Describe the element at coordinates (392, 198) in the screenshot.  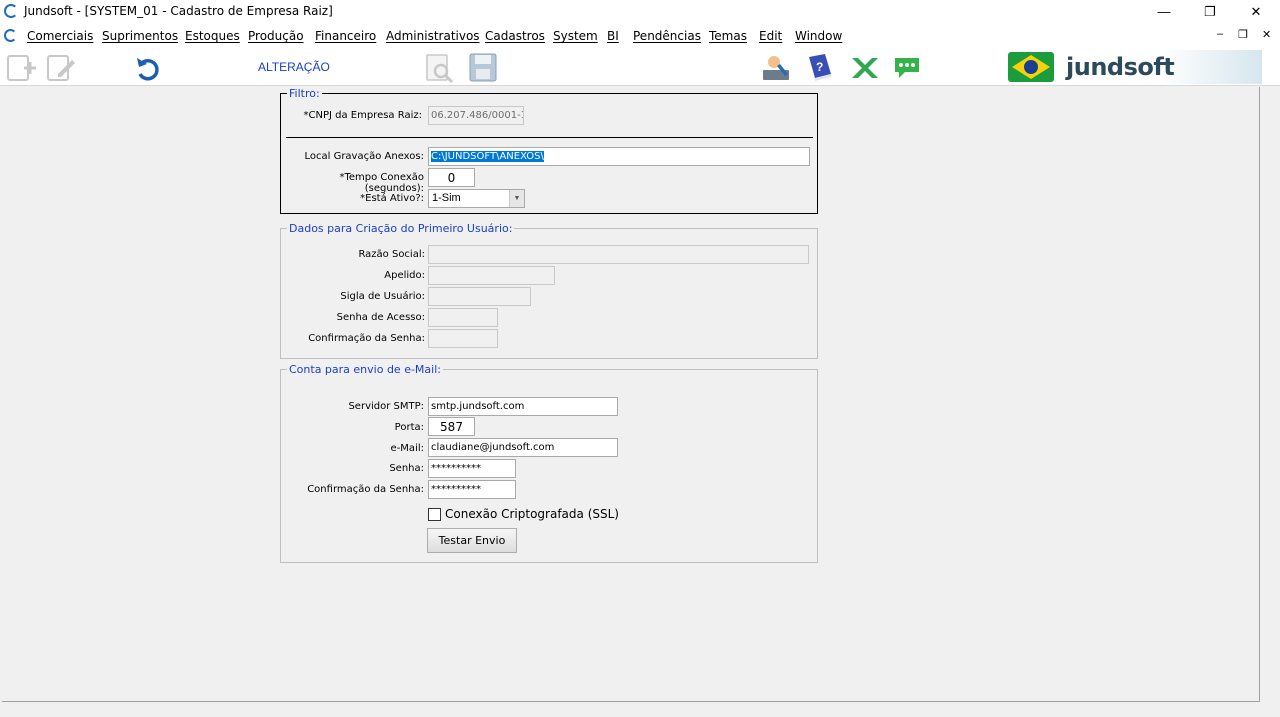
I see `esta-ativo-label: *Está Ativo?:` at that location.